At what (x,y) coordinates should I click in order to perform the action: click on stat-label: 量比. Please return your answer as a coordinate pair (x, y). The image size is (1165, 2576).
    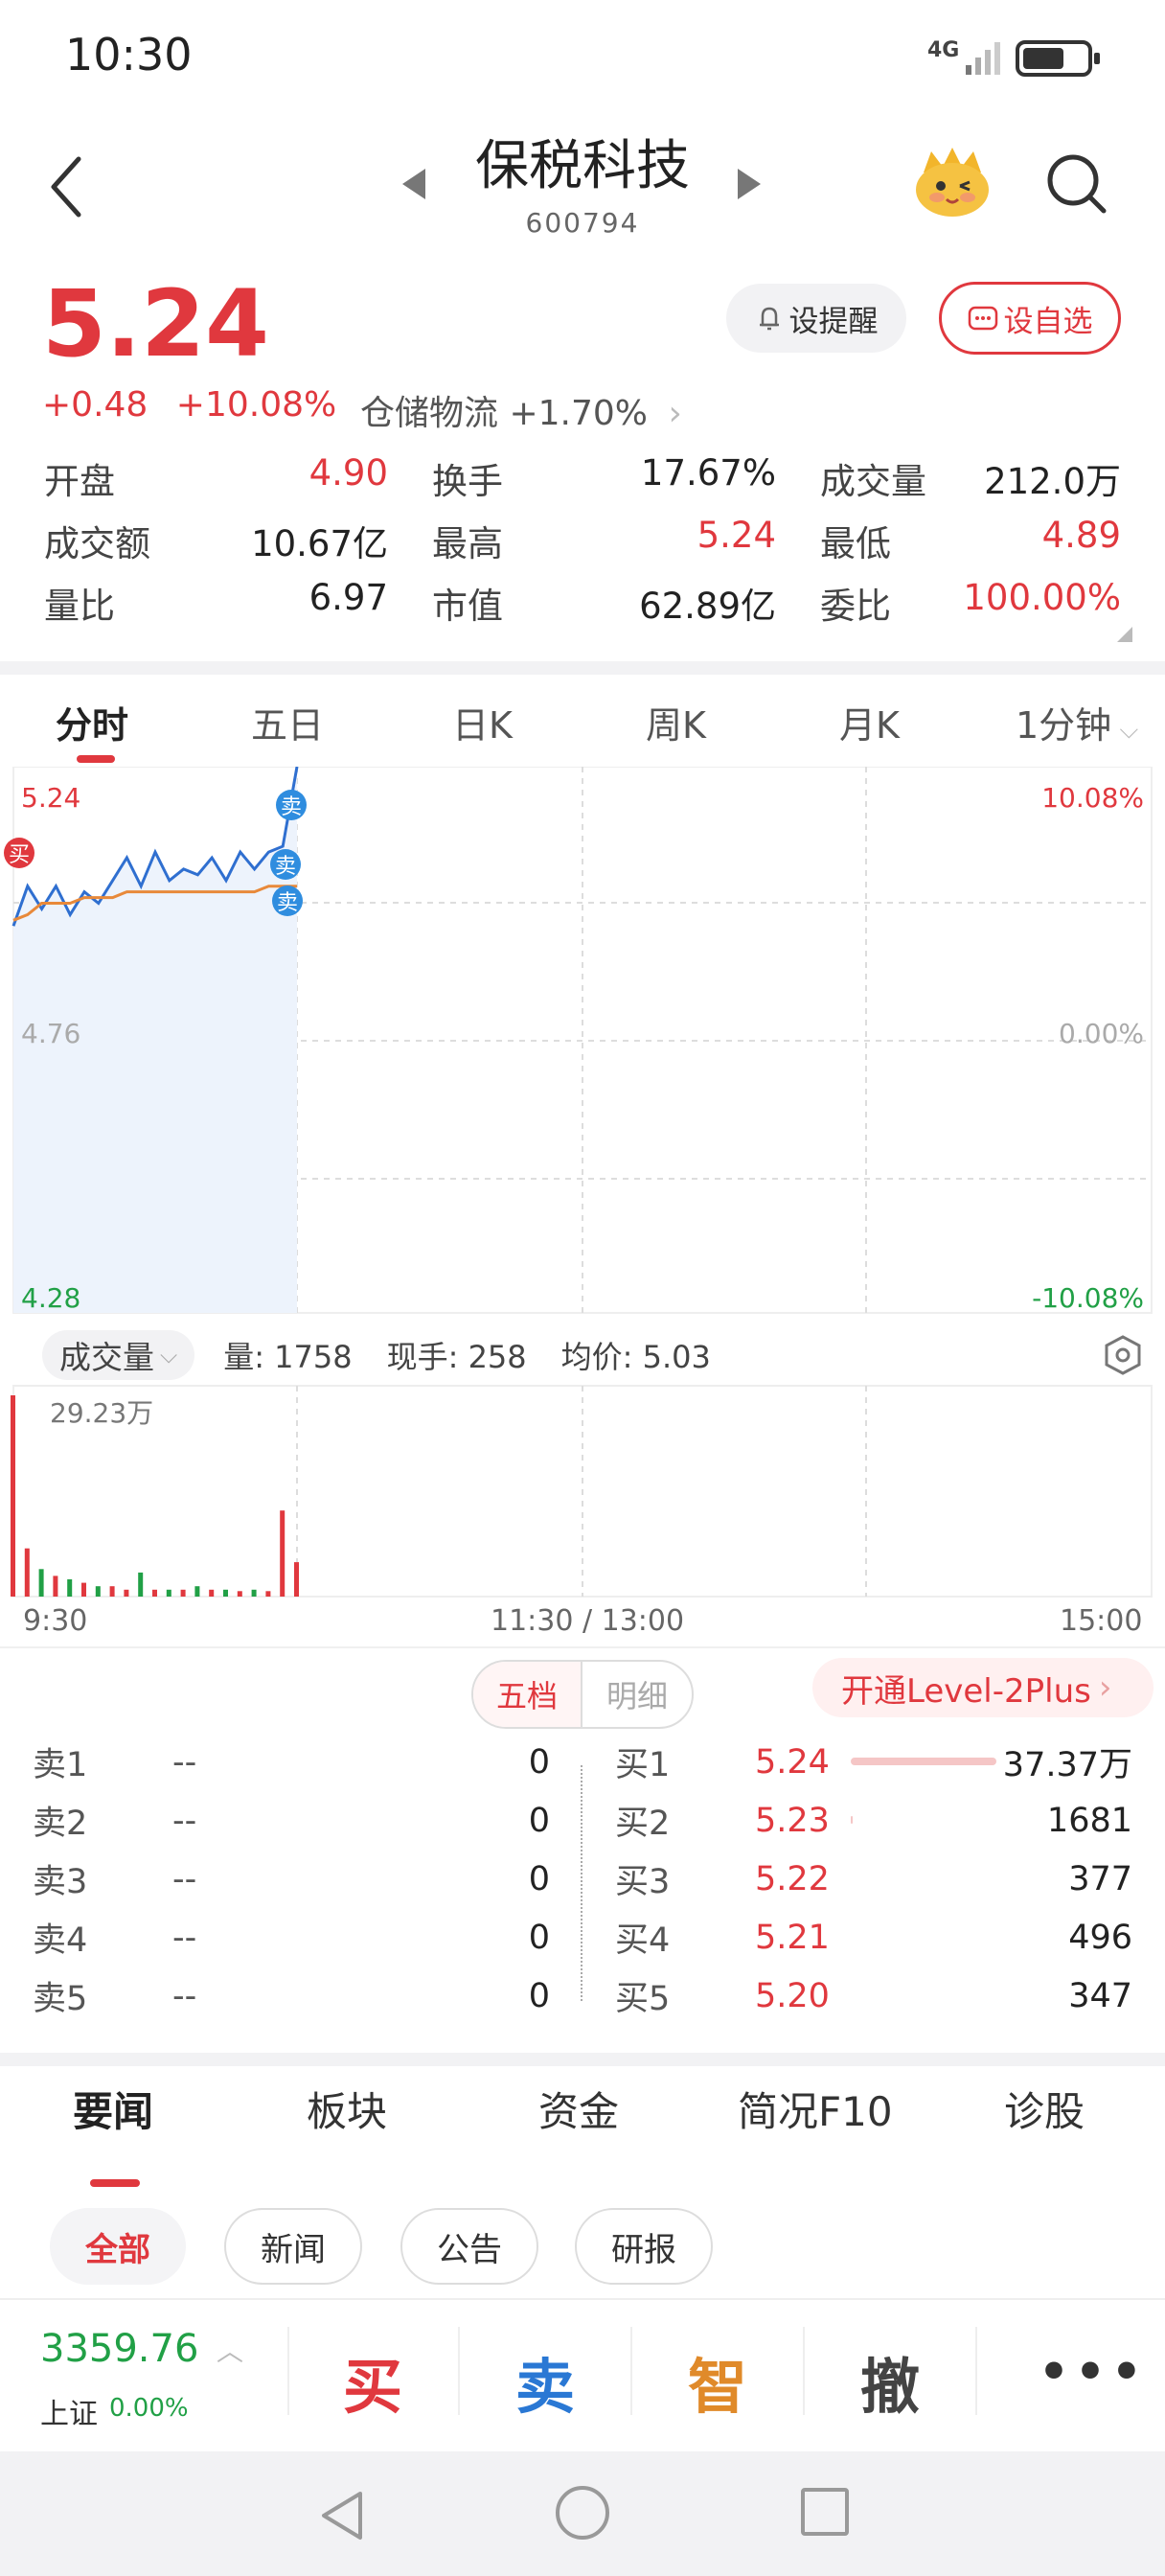
    Looking at the image, I should click on (79, 606).